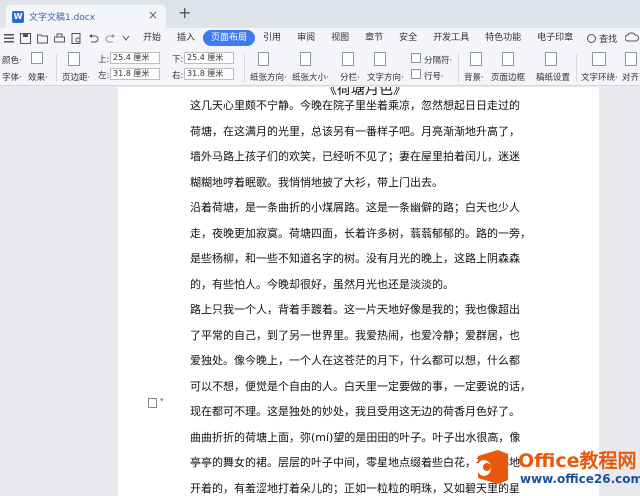 The height and width of the screenshot is (496, 640). I want to click on background-icon, so click(476, 59).